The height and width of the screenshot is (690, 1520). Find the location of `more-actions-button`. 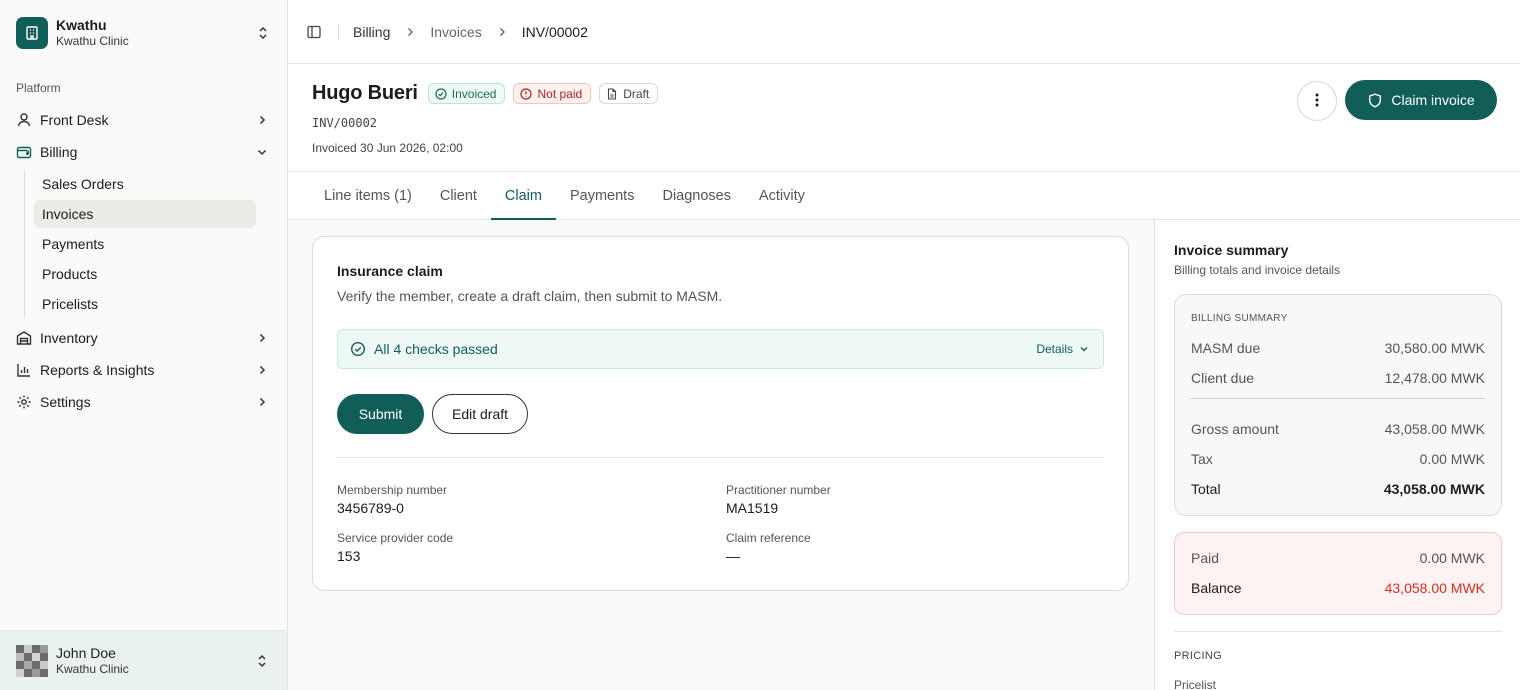

more-actions-button is located at coordinates (1317, 101).